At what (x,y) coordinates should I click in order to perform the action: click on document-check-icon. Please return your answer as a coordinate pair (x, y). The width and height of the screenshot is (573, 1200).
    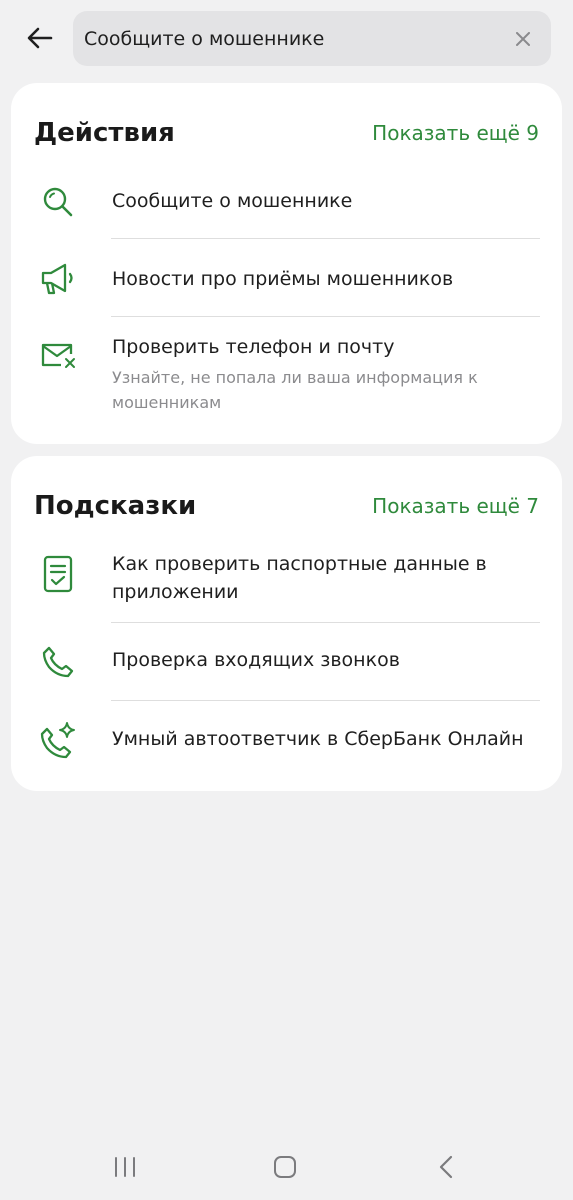
    Looking at the image, I should click on (58, 574).